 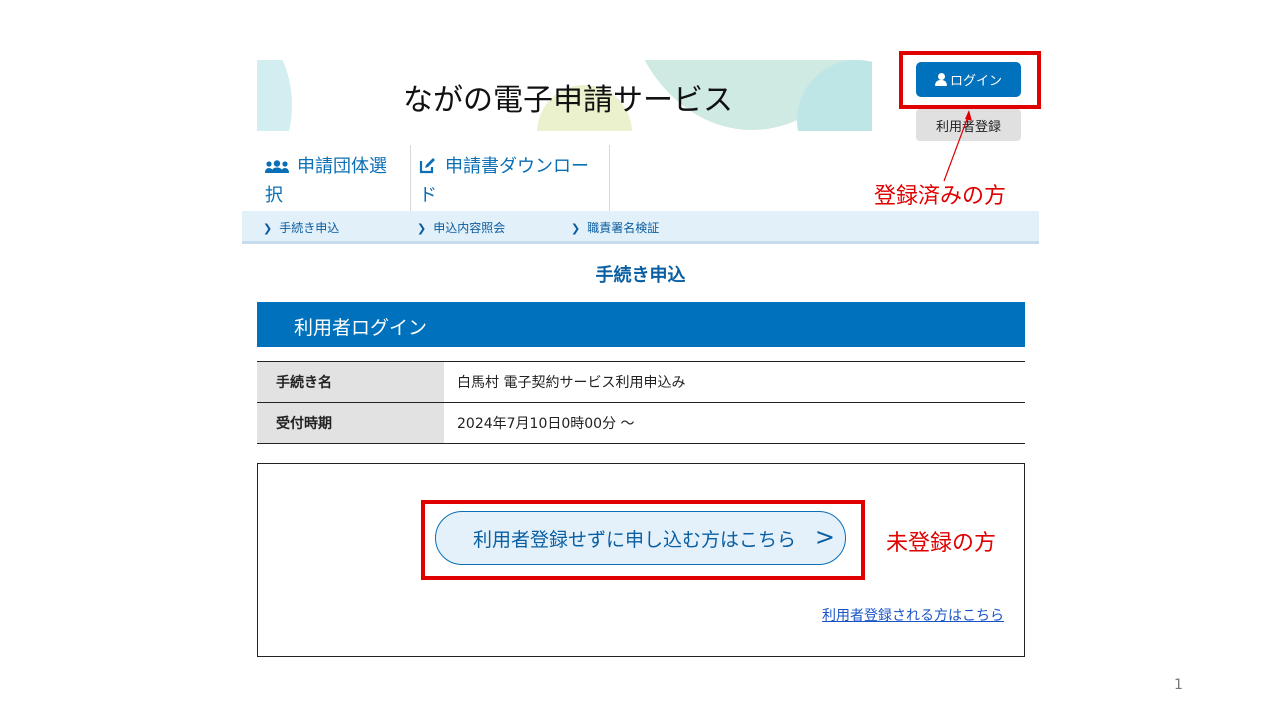 What do you see at coordinates (968, 125) in the screenshot?
I see `user-register-button: 利用者登録` at bounding box center [968, 125].